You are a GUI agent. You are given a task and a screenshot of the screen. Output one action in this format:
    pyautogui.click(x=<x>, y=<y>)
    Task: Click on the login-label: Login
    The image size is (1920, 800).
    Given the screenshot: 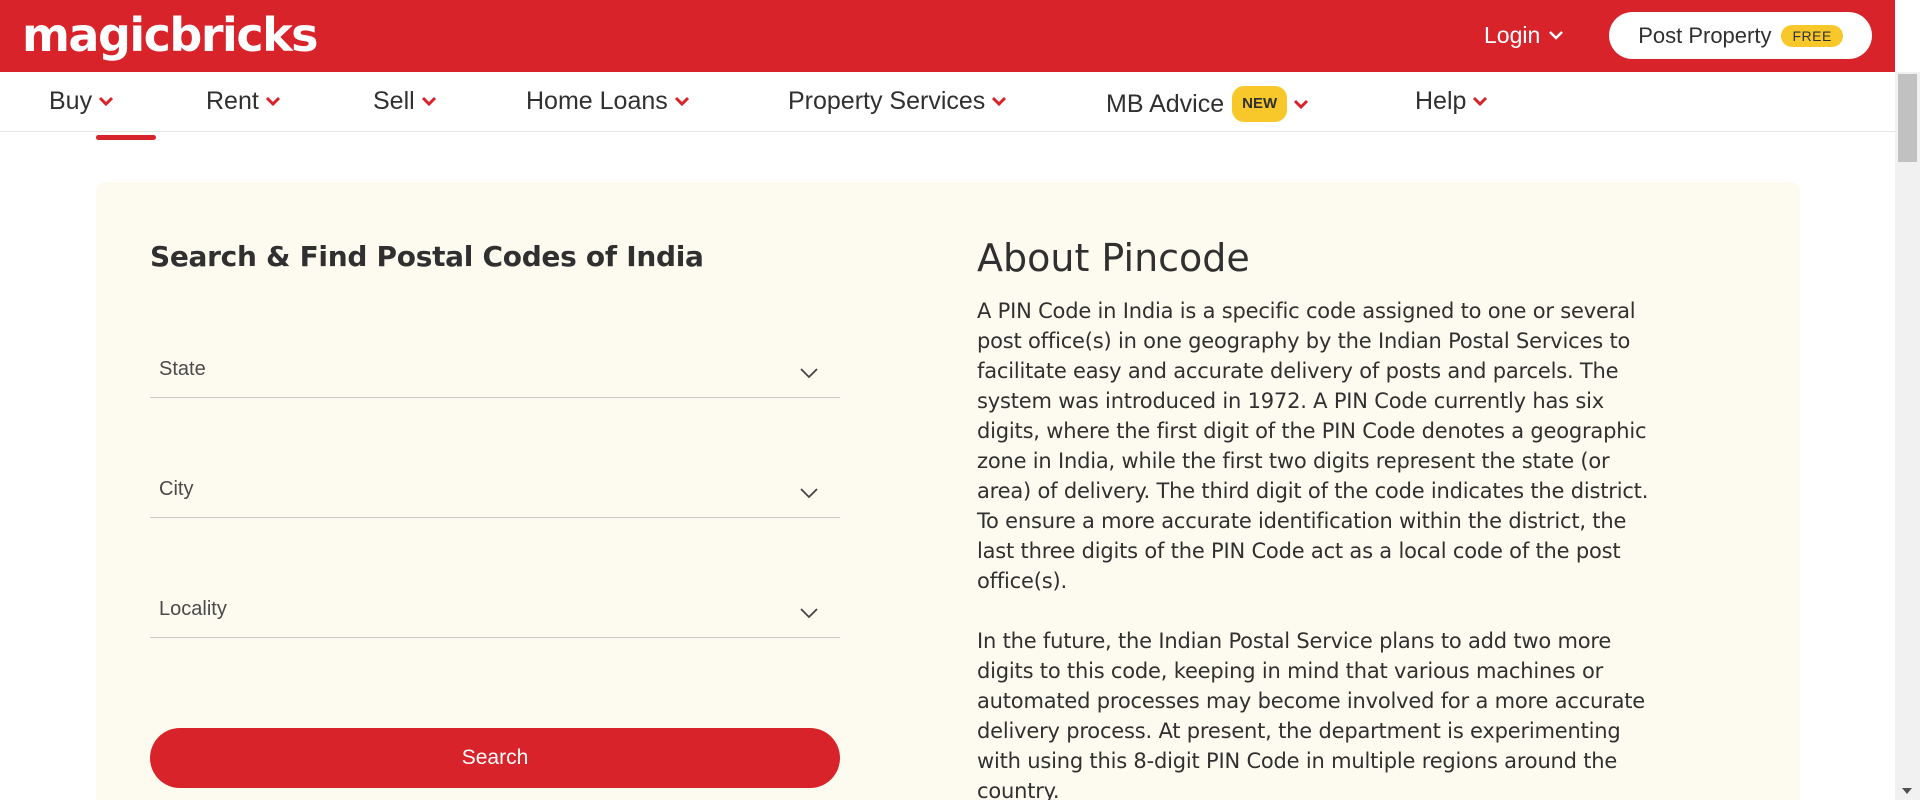 What is the action you would take?
    pyautogui.click(x=1512, y=35)
    